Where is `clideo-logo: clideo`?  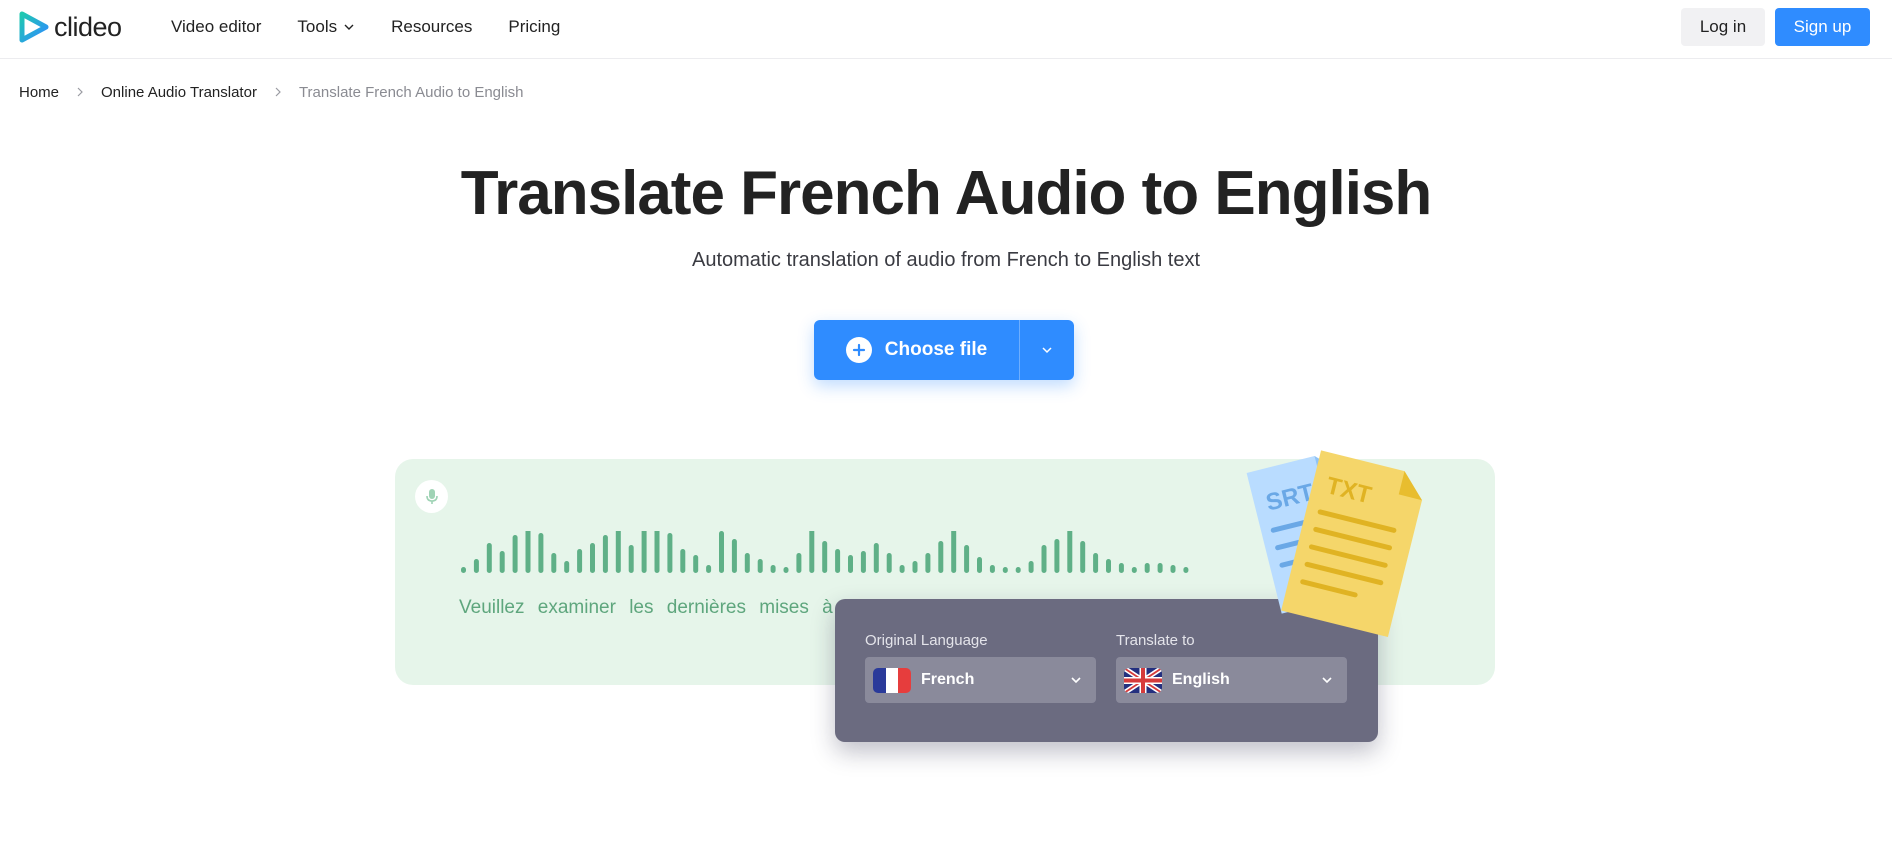
clideo-logo: clideo is located at coordinates (70, 27).